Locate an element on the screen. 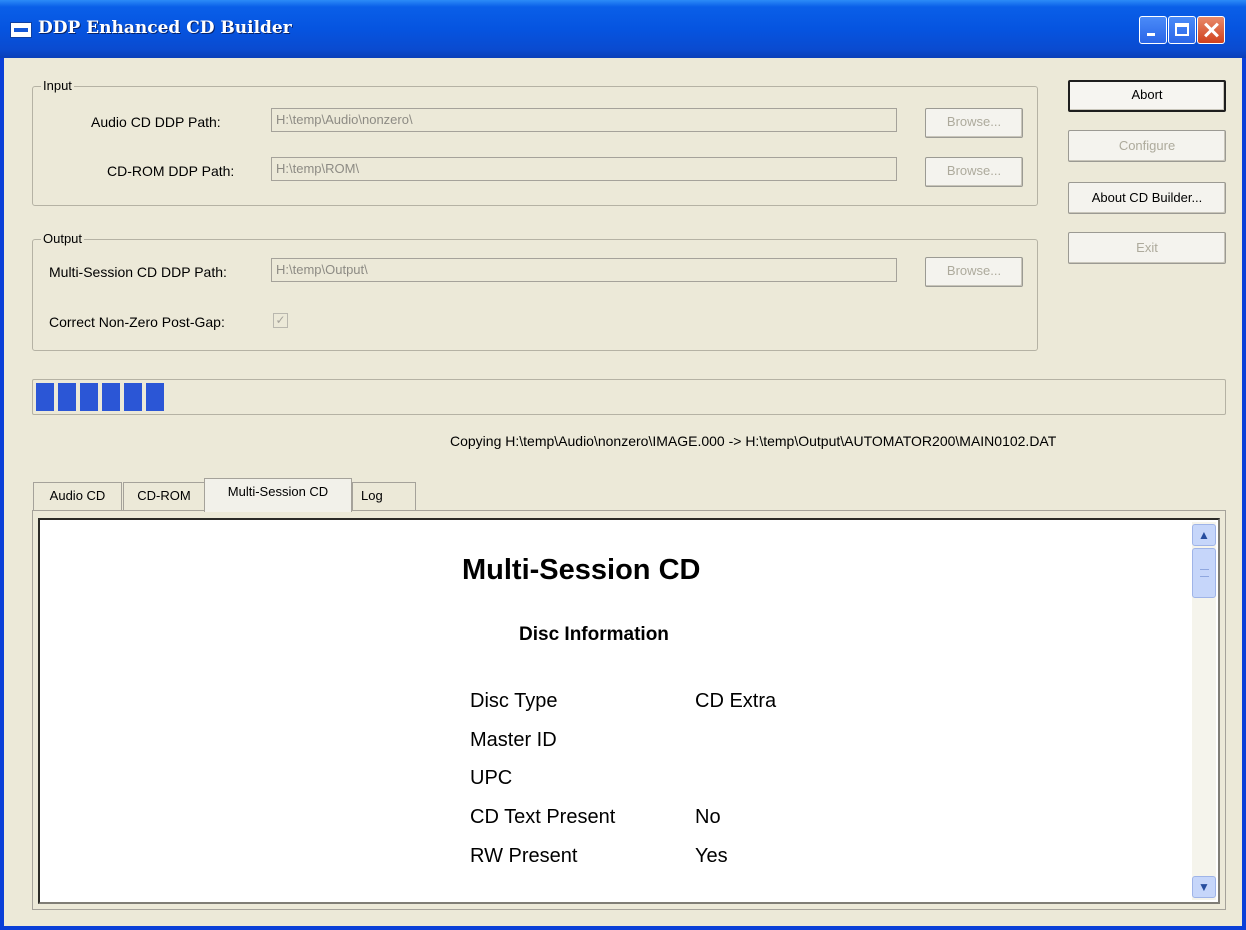 This screenshot has height=930, width=1246. cd-rom-path-field: H:\temp\ROM\ is located at coordinates (584, 169).